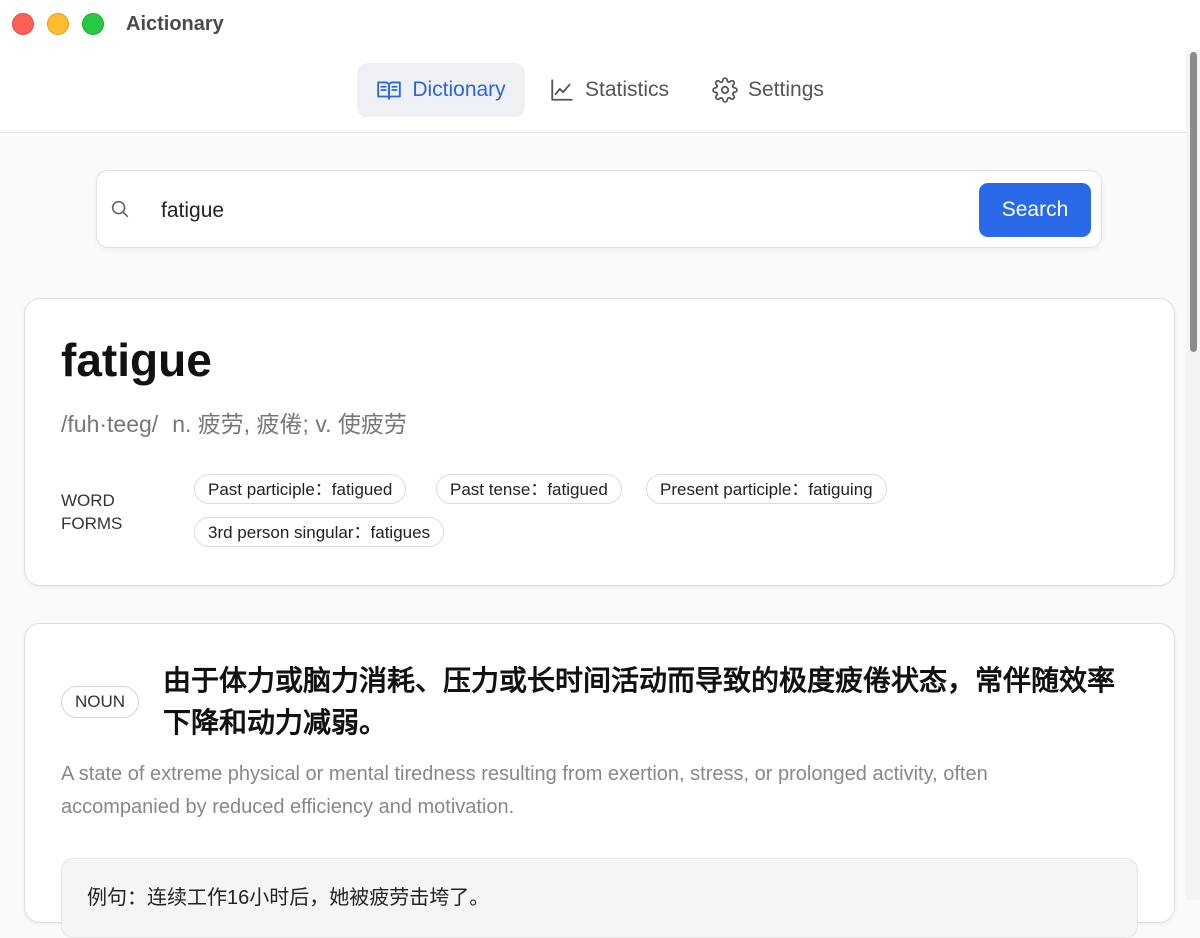  Describe the element at coordinates (562, 90) in the screenshot. I see `chart-line-icon` at that location.